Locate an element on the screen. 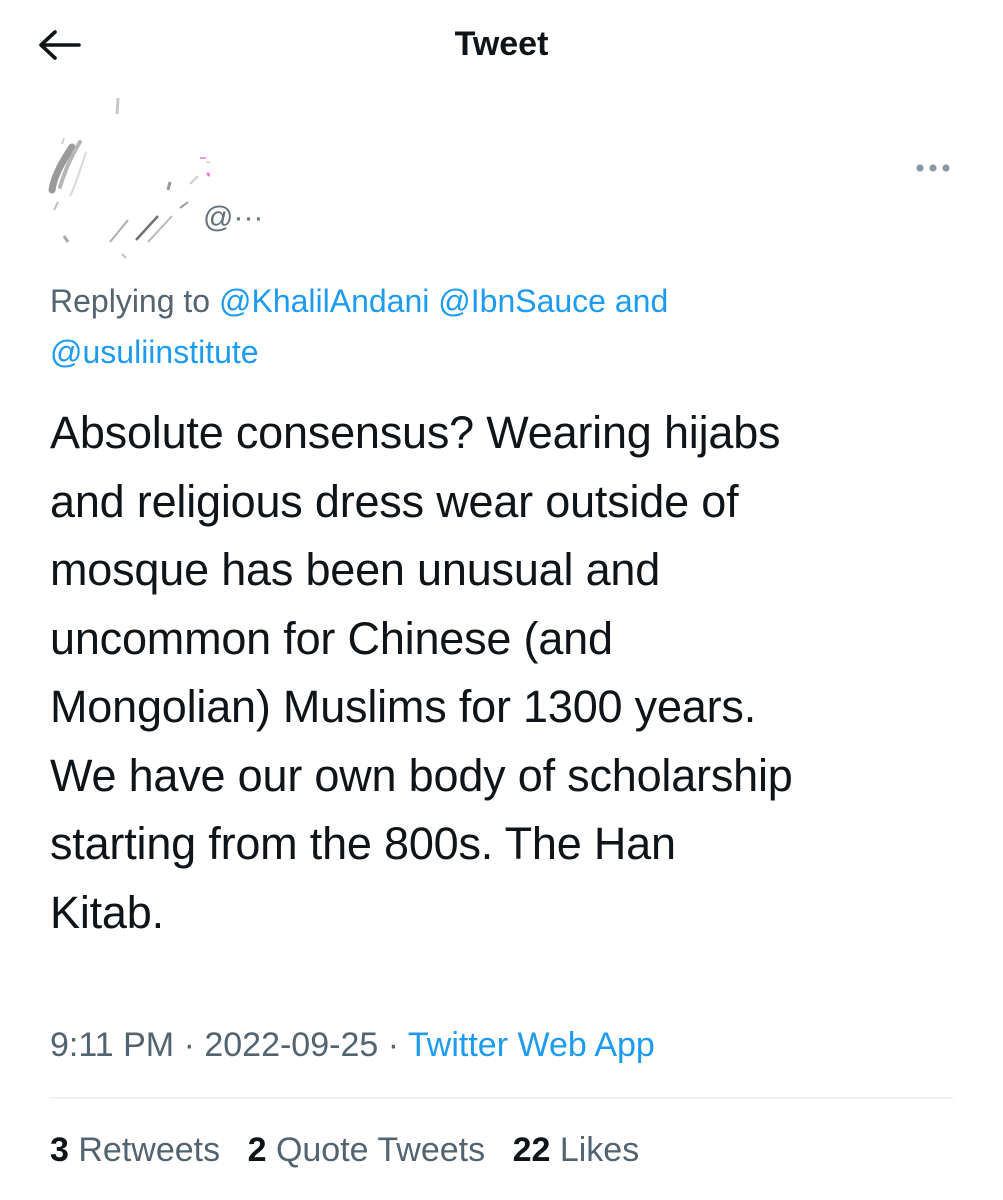  tweet-stats: 3 Retweets 2 Quote Tweets 22 Likes is located at coordinates (353, 1150).